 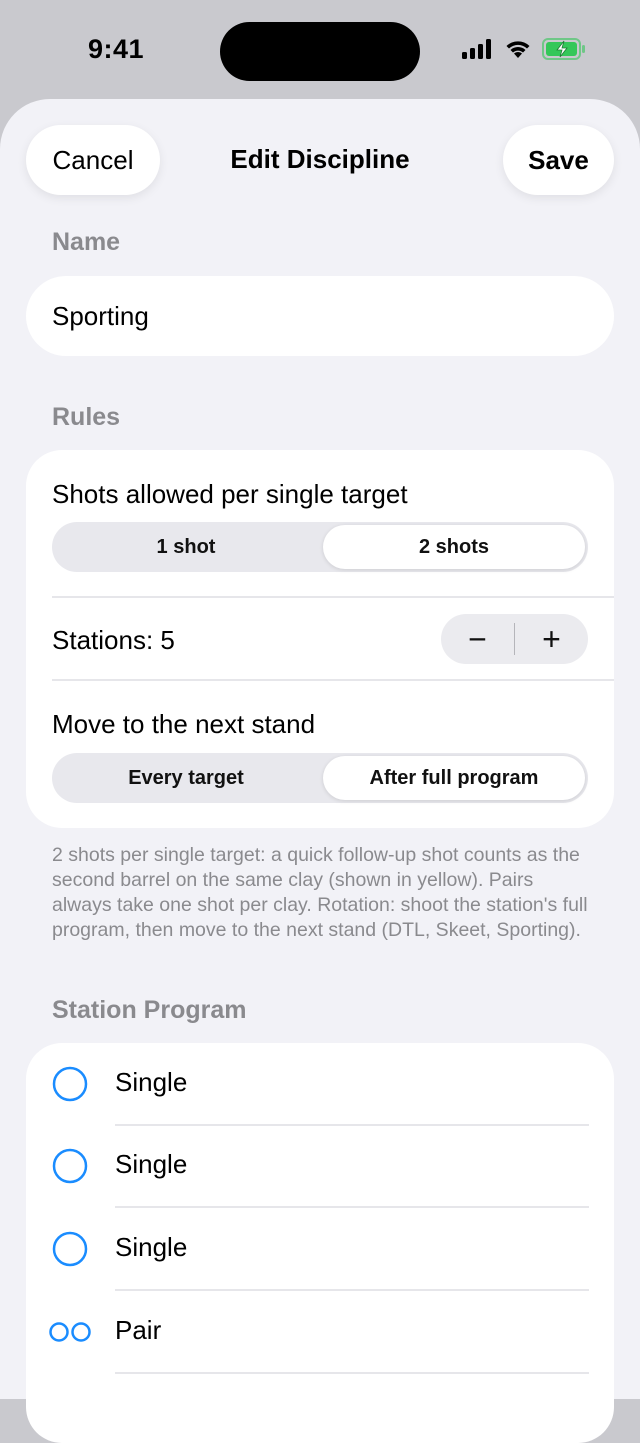 I want to click on segment-after-full-program: After full program, so click(x=454, y=778).